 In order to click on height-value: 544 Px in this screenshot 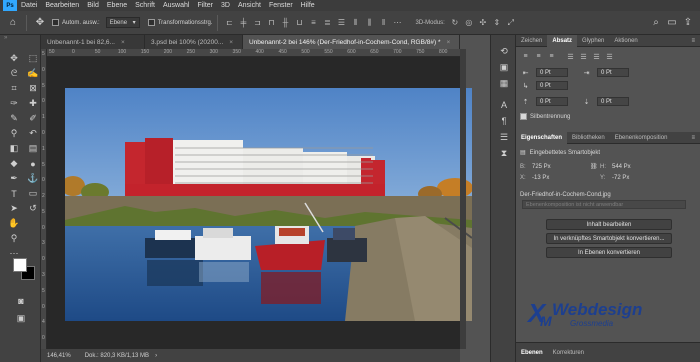, I will do `click(641, 167)`.